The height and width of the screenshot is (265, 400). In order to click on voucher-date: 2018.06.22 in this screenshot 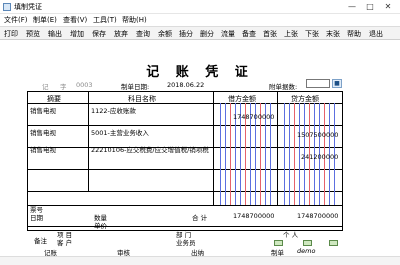, I will do `click(185, 85)`.